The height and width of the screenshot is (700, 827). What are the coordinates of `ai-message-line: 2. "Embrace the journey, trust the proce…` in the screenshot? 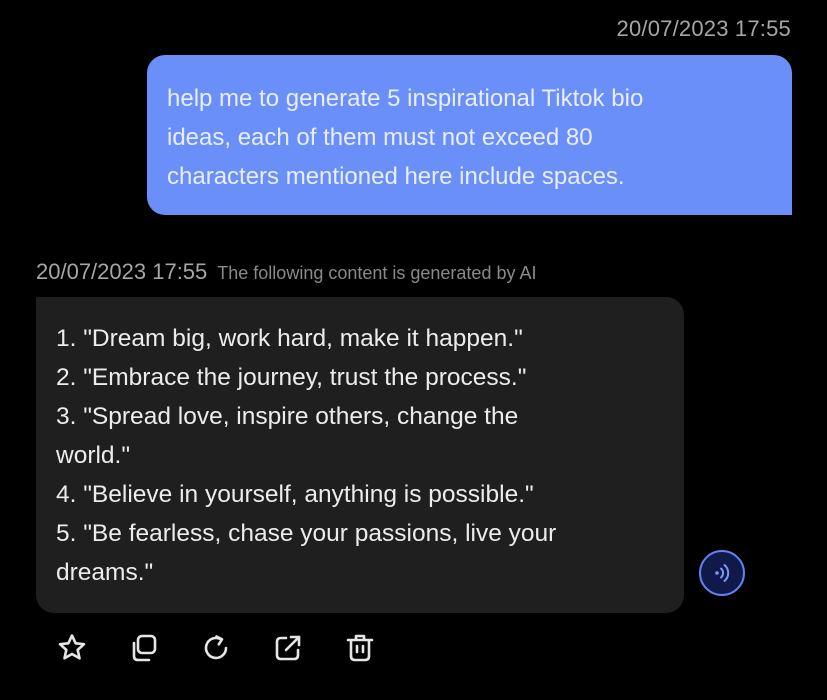 It's located at (291, 377).